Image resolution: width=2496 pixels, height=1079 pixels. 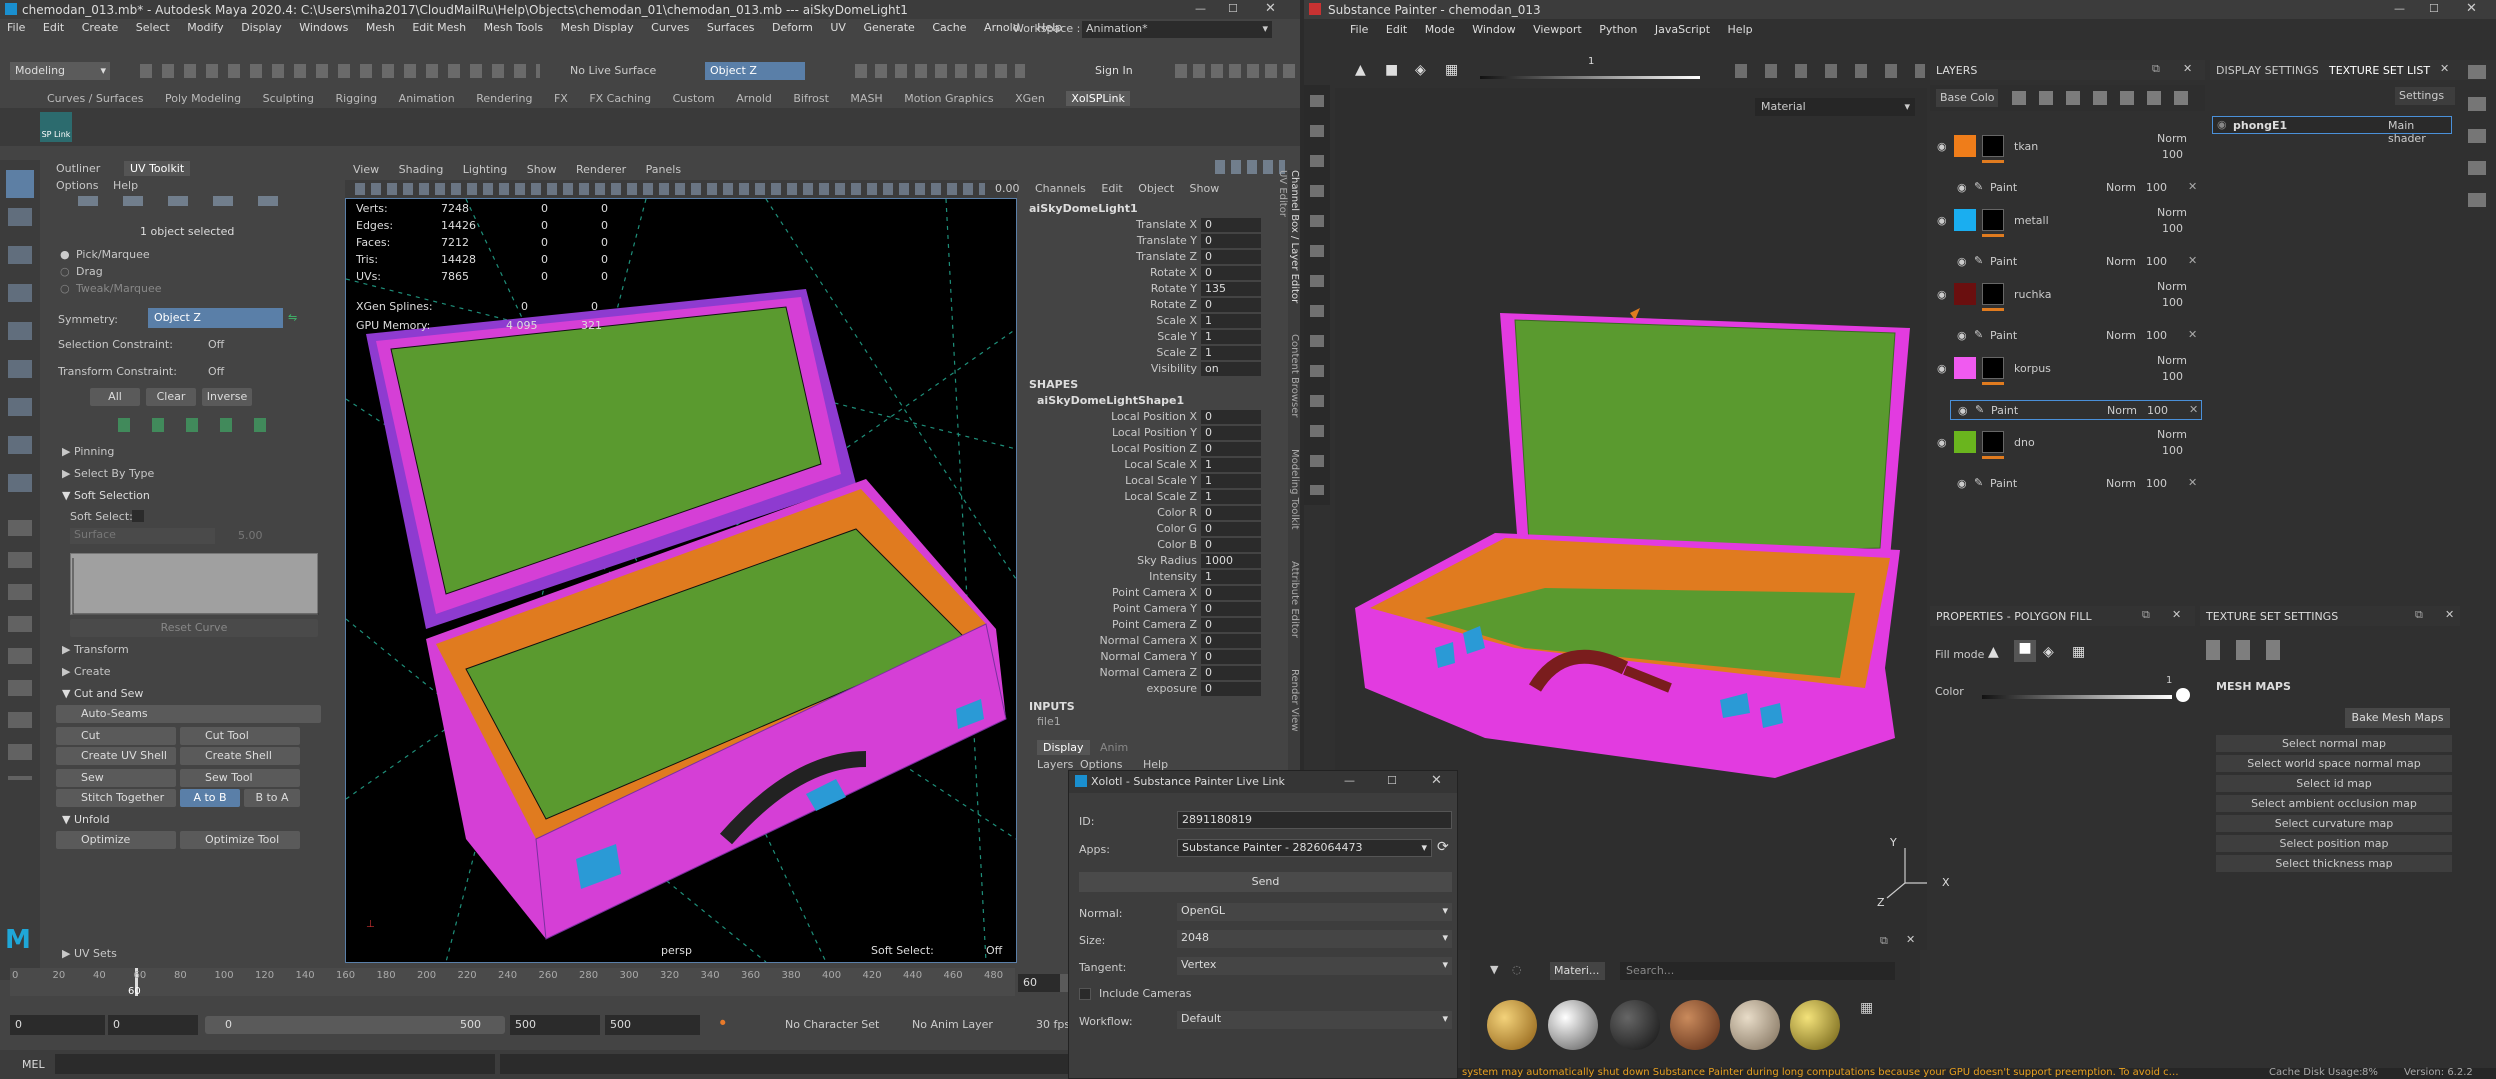 What do you see at coordinates (731, 27) in the screenshot?
I see `menu-surfaces: Surfaces` at bounding box center [731, 27].